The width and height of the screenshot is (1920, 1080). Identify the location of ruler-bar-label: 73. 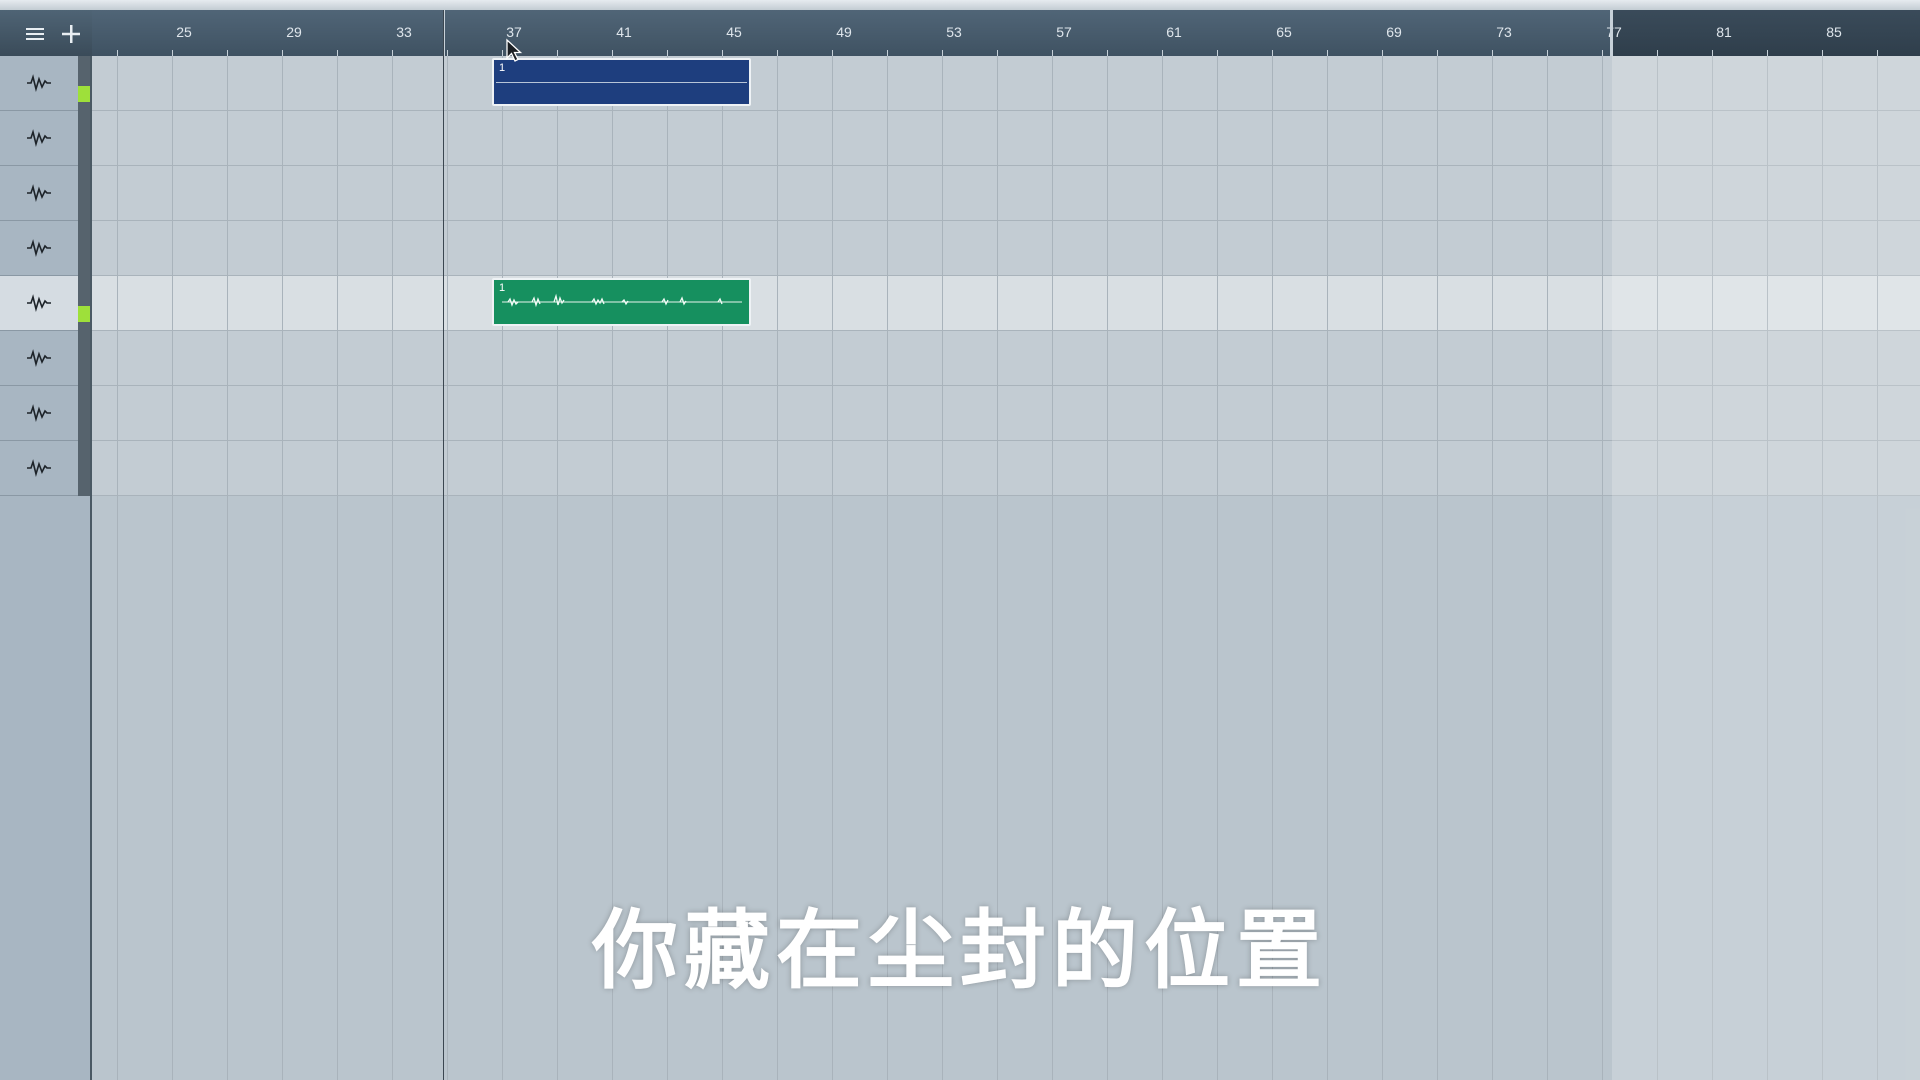
(1504, 32).